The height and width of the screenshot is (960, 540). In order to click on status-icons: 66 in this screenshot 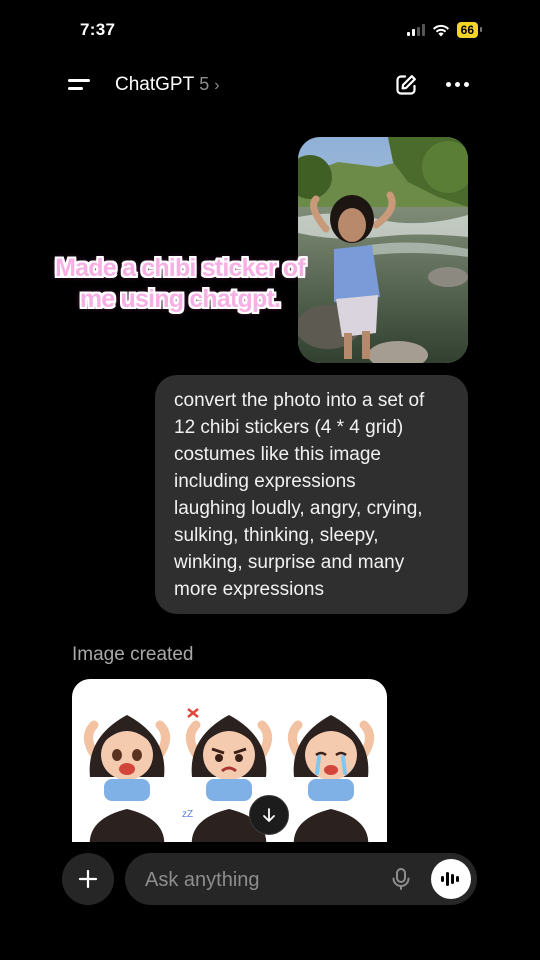, I will do `click(444, 30)`.